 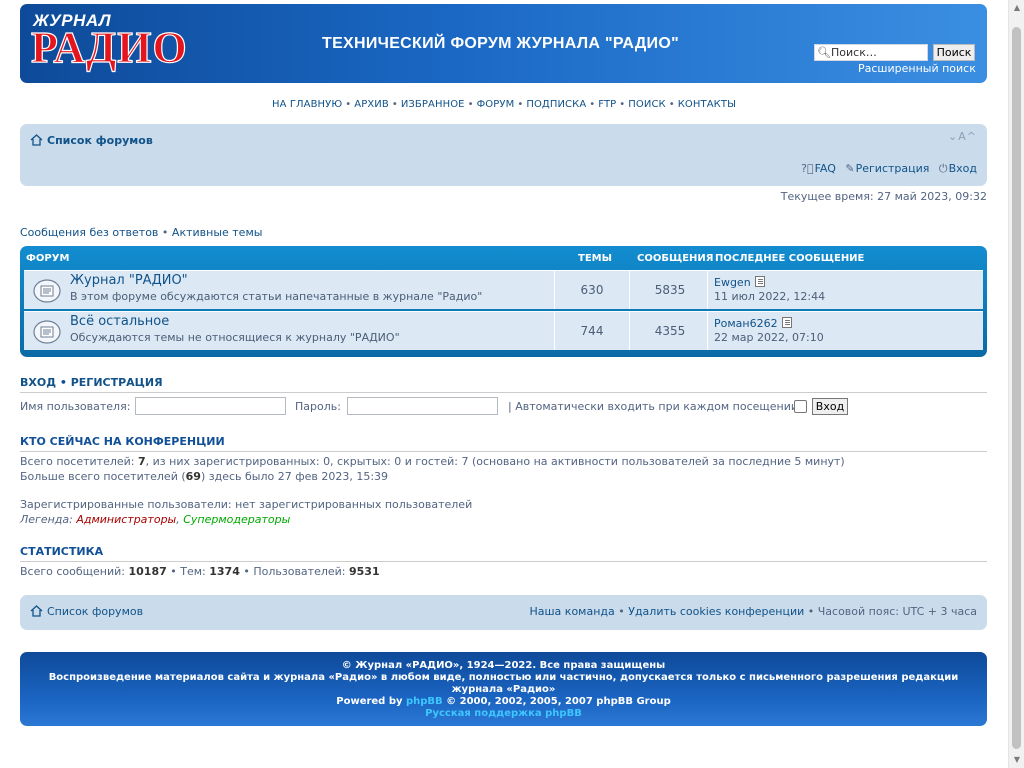 I want to click on logo-main-text: РАДИО, so click(x=109, y=47).